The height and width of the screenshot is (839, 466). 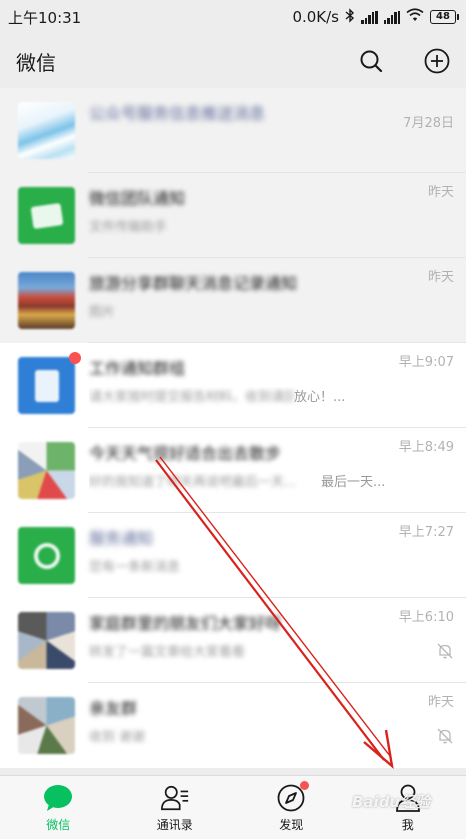 I want to click on chat-item: 公众号服务信息推送消息 7月28日, so click(x=233, y=130).